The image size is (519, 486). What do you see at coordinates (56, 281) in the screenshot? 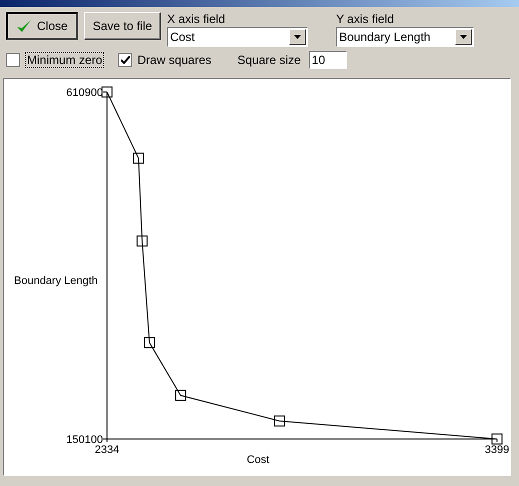
I see `y-axis-label: Boundary Length` at bounding box center [56, 281].